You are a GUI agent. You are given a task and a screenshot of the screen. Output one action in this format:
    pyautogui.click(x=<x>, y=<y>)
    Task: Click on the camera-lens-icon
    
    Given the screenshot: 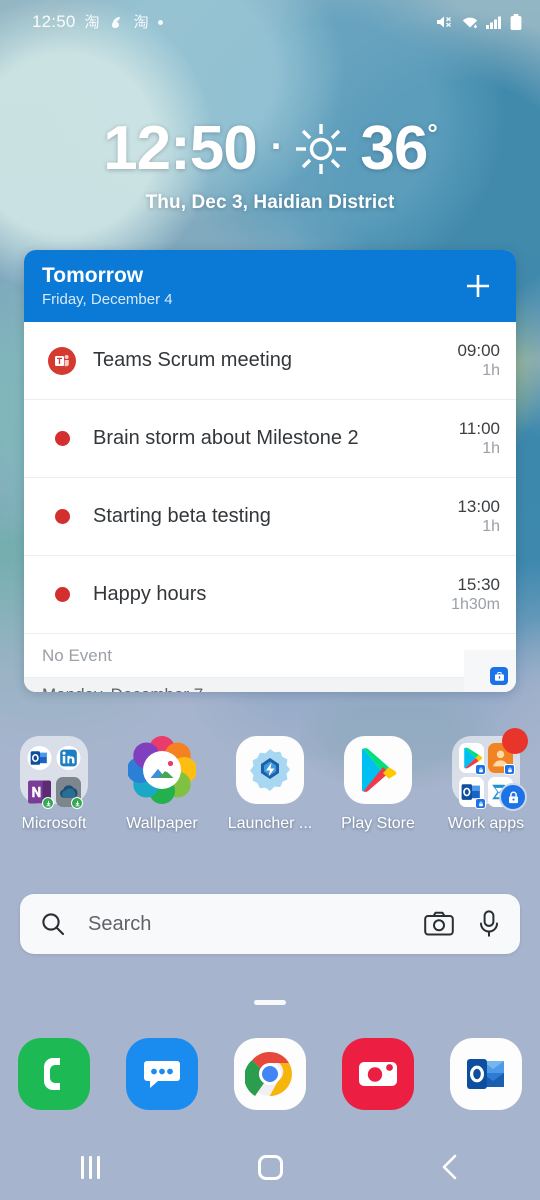 What is the action you would take?
    pyautogui.click(x=439, y=924)
    